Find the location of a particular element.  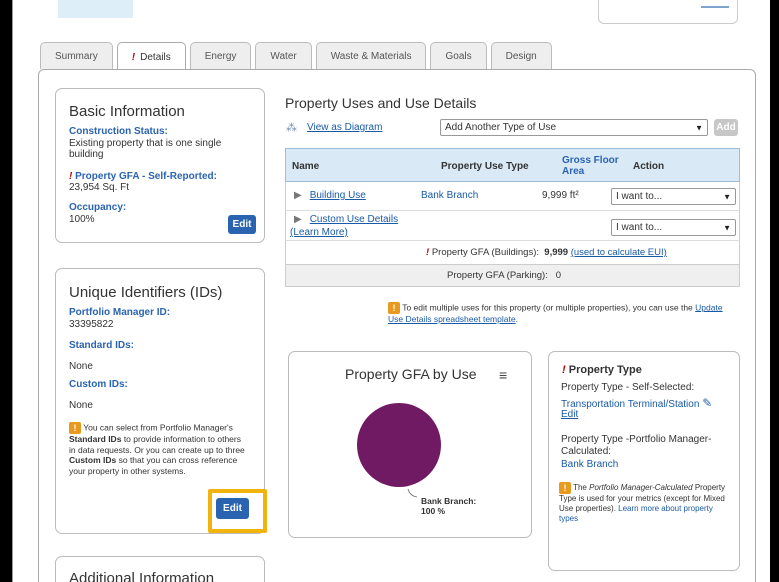

tab-label: Design is located at coordinates (521, 56).